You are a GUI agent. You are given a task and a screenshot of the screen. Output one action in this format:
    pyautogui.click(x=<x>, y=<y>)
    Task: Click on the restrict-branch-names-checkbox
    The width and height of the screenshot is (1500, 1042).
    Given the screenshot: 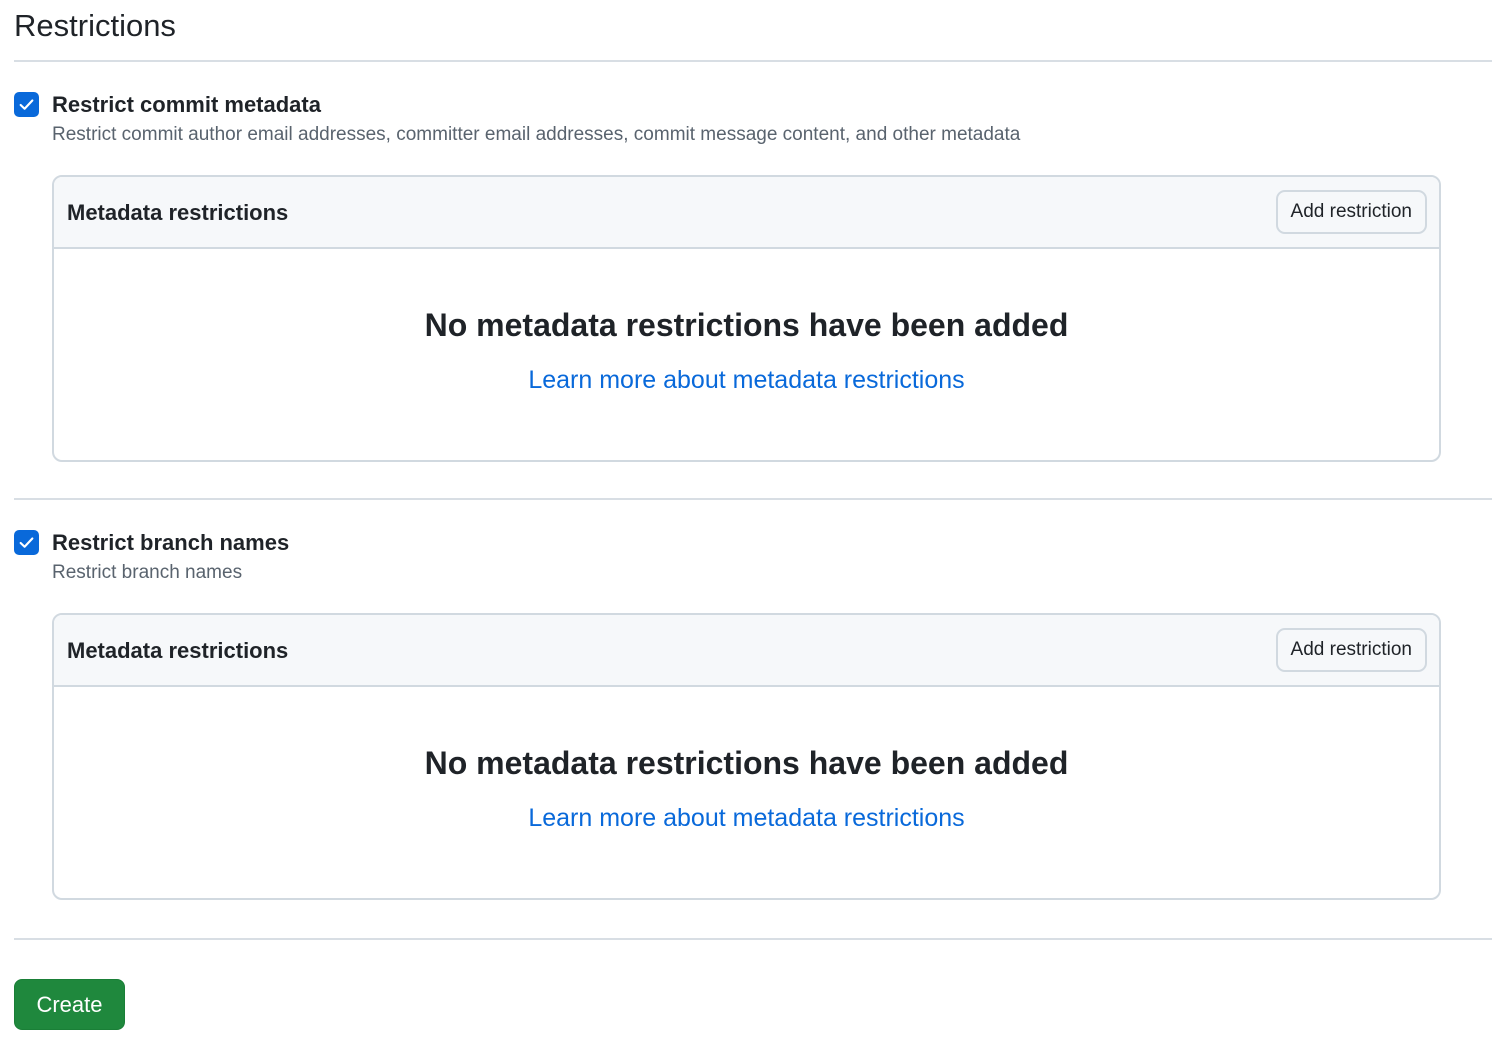 What is the action you would take?
    pyautogui.click(x=26, y=542)
    